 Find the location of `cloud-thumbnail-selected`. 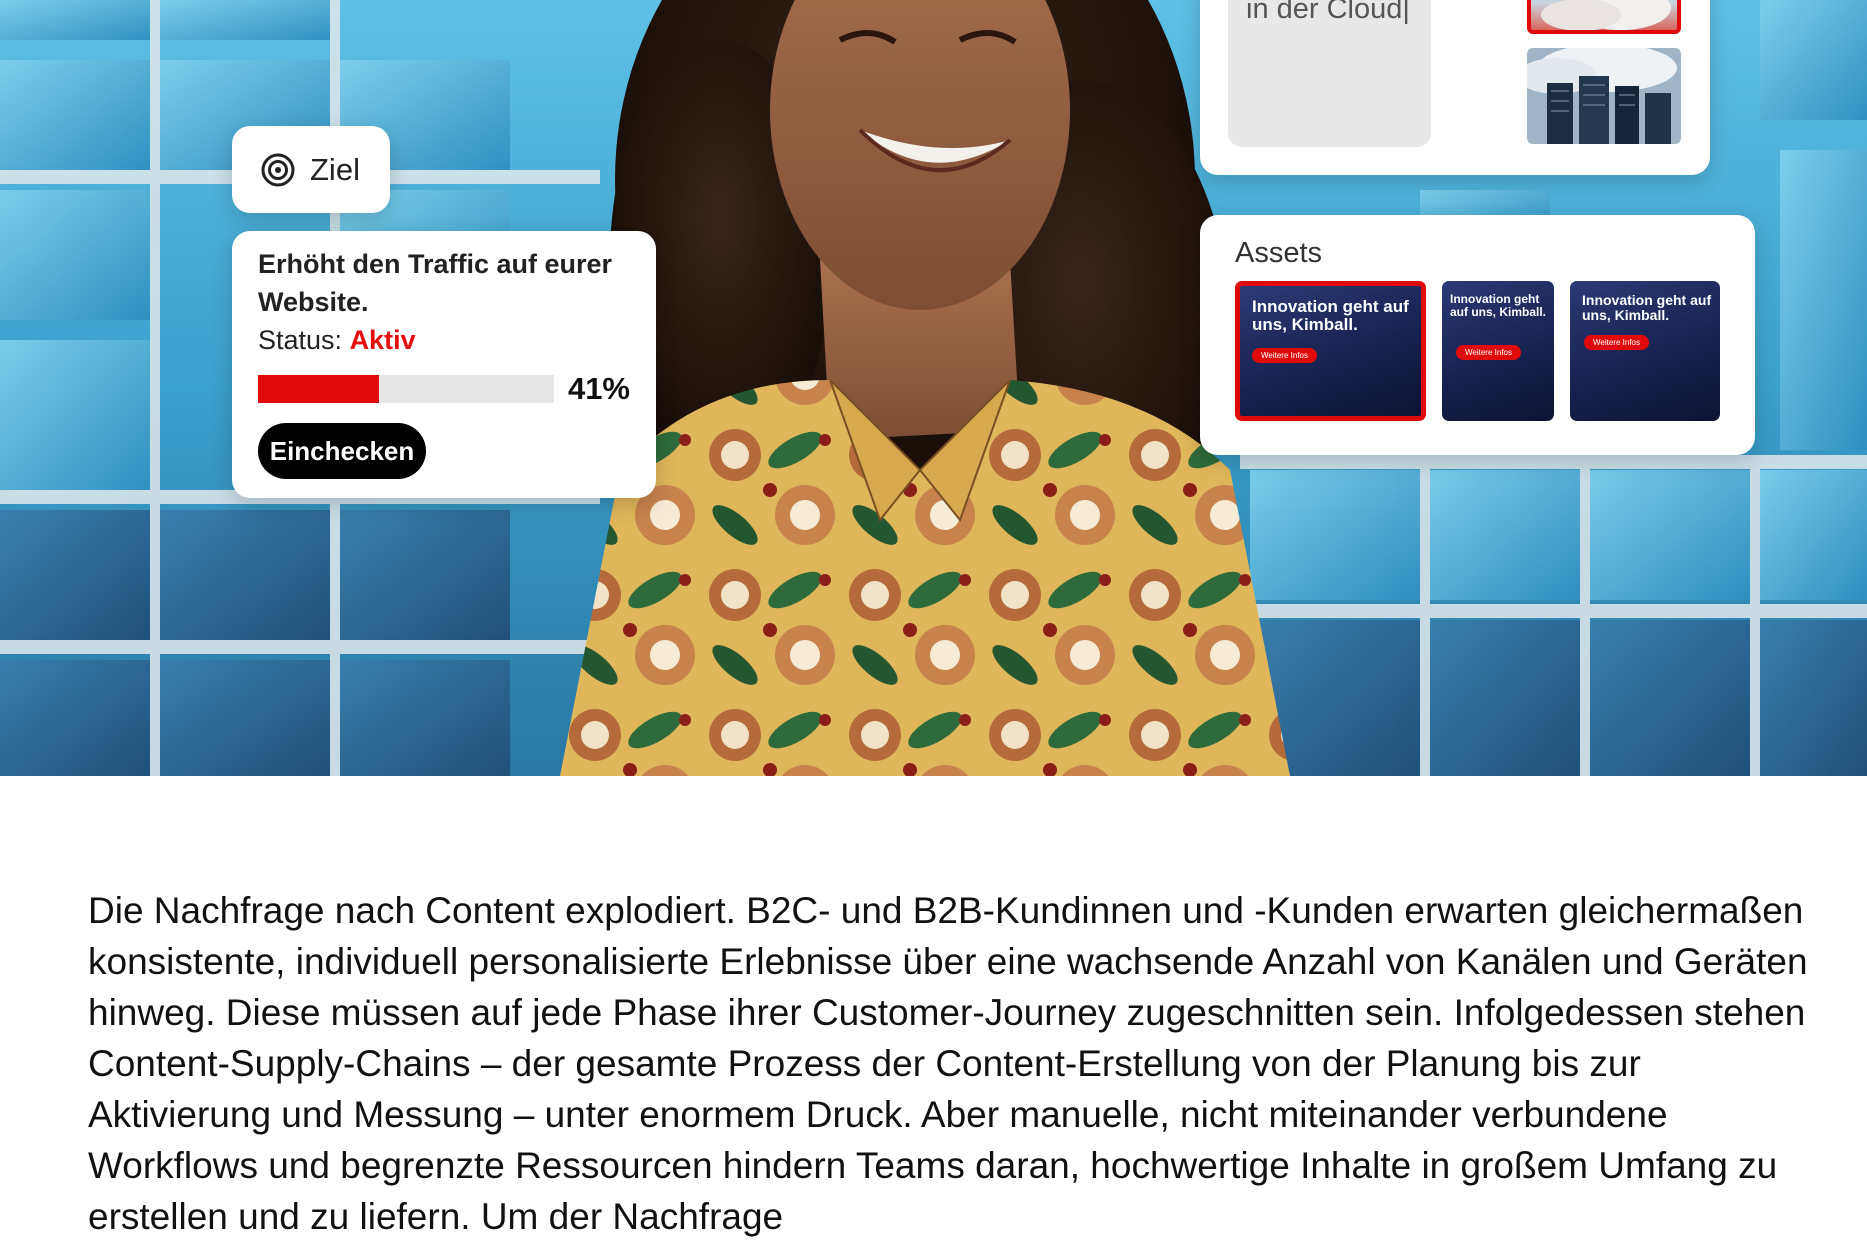

cloud-thumbnail-selected is located at coordinates (1604, 17).